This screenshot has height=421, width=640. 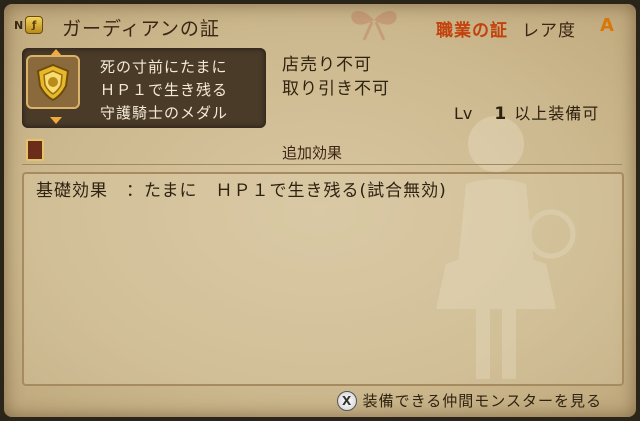 What do you see at coordinates (374, 25) in the screenshot?
I see `ribbon-decoration-icon` at bounding box center [374, 25].